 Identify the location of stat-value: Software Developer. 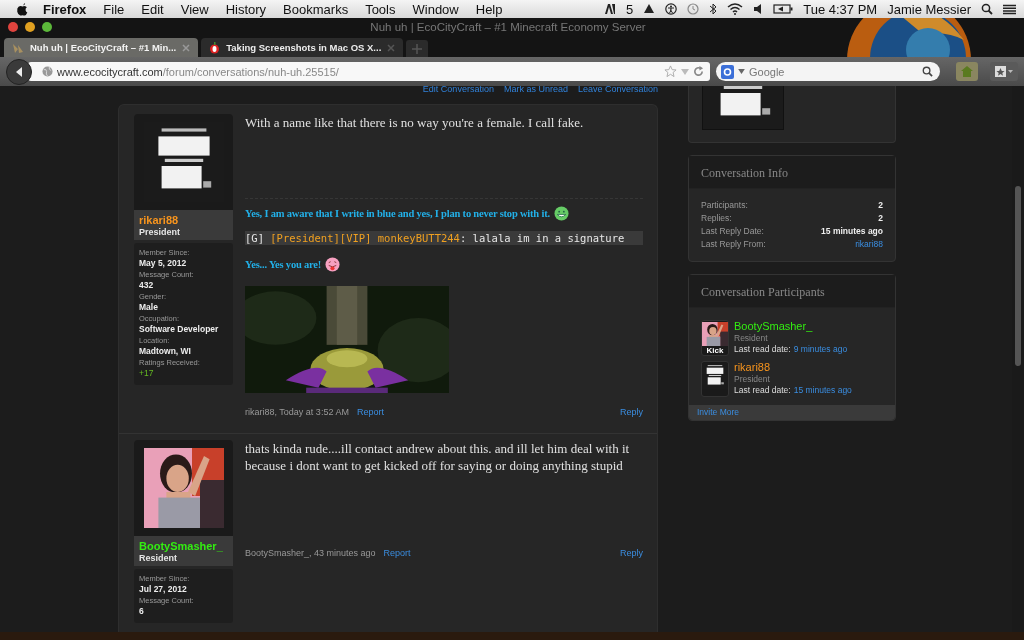
(179, 329).